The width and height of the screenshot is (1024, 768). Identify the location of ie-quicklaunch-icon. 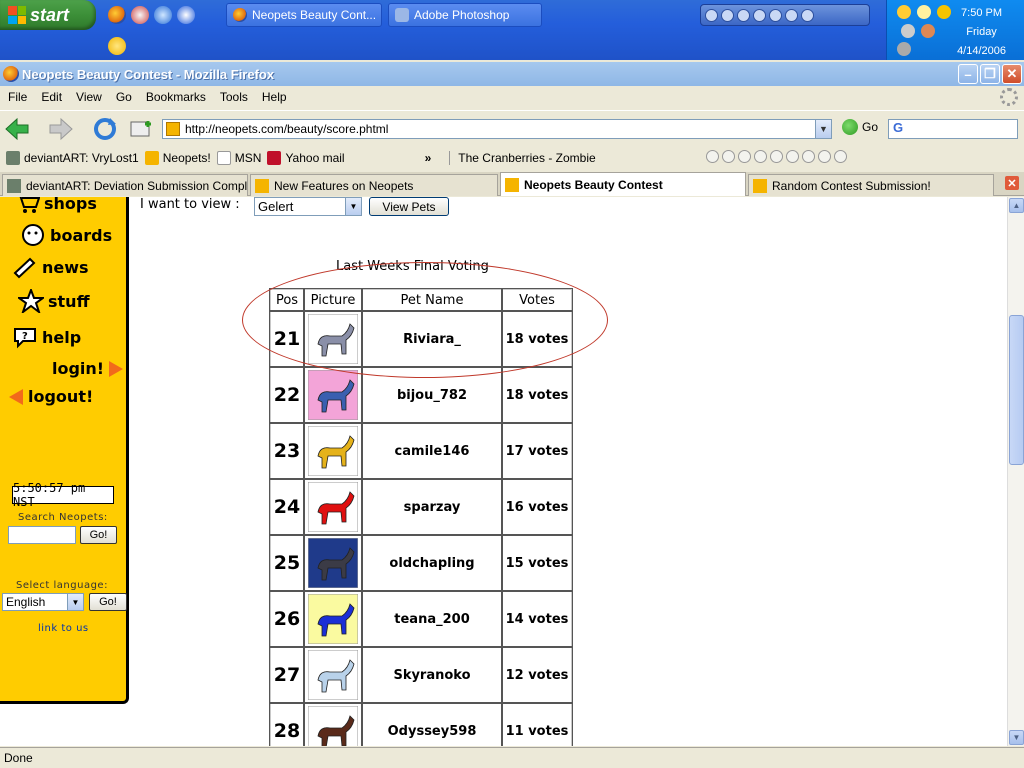
(163, 15).